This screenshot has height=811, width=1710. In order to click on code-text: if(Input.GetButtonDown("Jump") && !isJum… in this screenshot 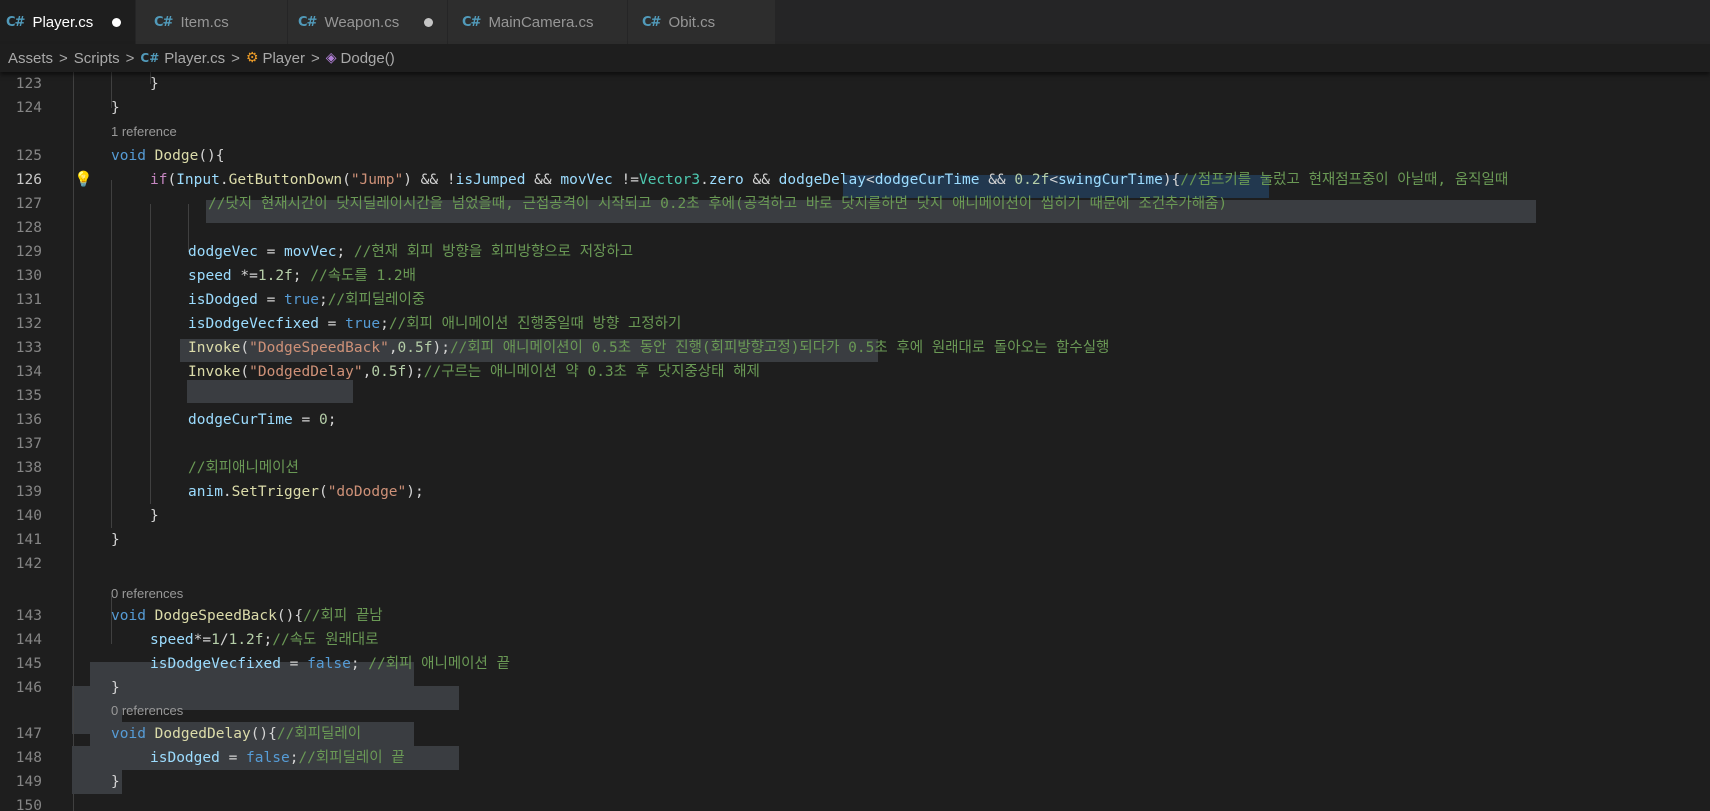, I will do `click(829, 180)`.